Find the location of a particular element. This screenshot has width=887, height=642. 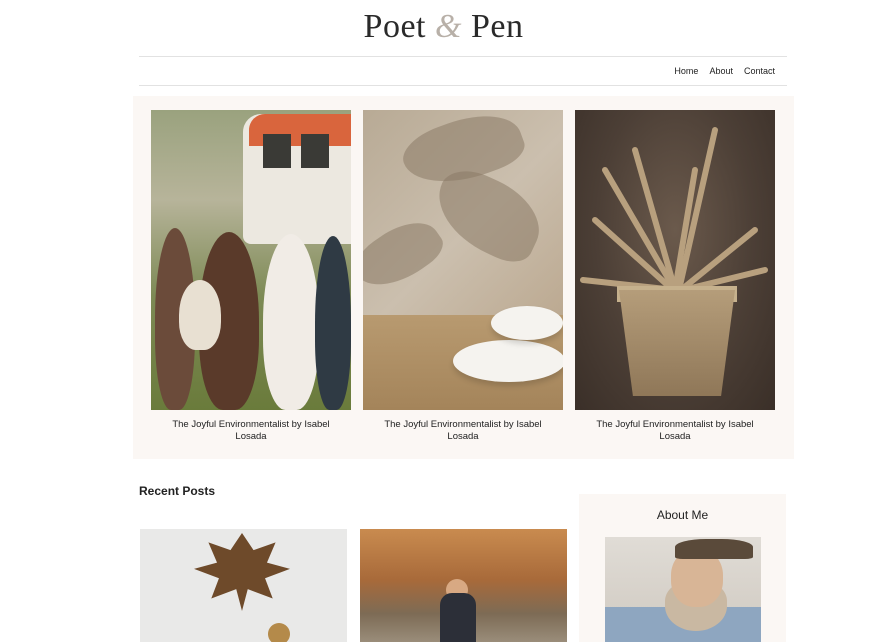

header-divider-top is located at coordinates (463, 56).